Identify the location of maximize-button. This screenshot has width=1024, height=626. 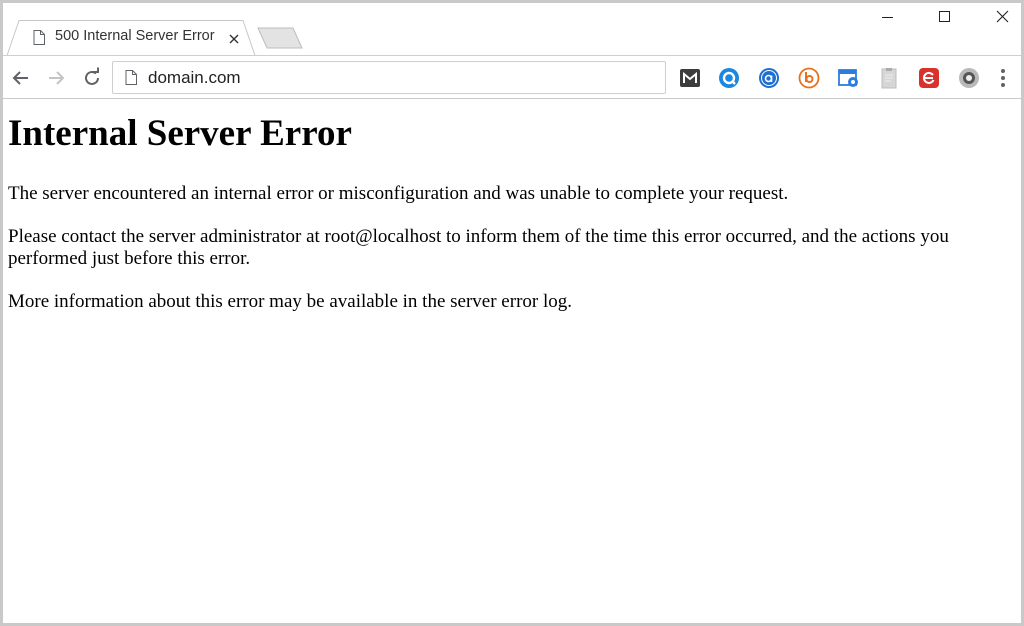
(945, 16).